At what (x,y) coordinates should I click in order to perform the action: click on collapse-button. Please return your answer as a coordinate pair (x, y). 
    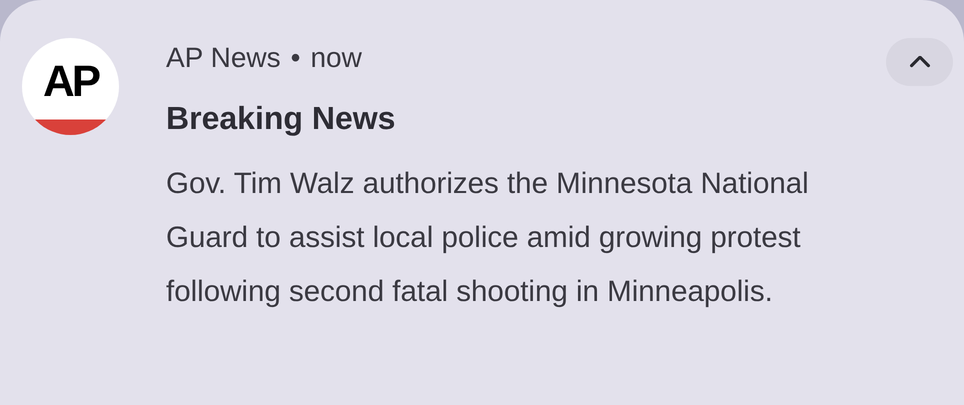
    Looking at the image, I should click on (919, 62).